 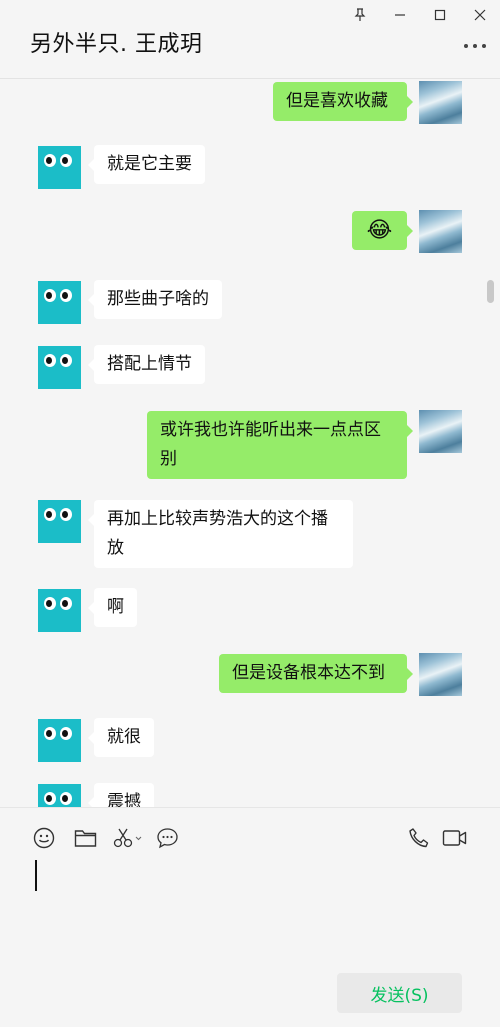 I want to click on chat-history-icon, so click(x=167, y=838).